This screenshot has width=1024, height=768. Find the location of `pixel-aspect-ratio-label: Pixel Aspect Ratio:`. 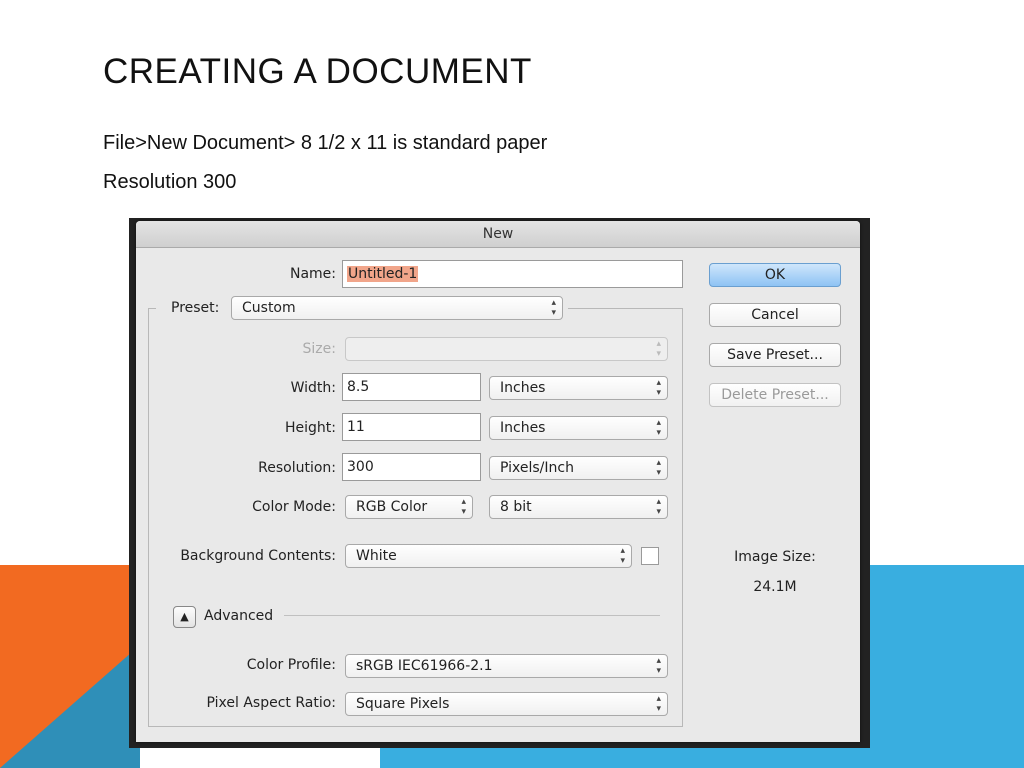

pixel-aspect-ratio-label: Pixel Aspect Ratio: is located at coordinates (271, 703).